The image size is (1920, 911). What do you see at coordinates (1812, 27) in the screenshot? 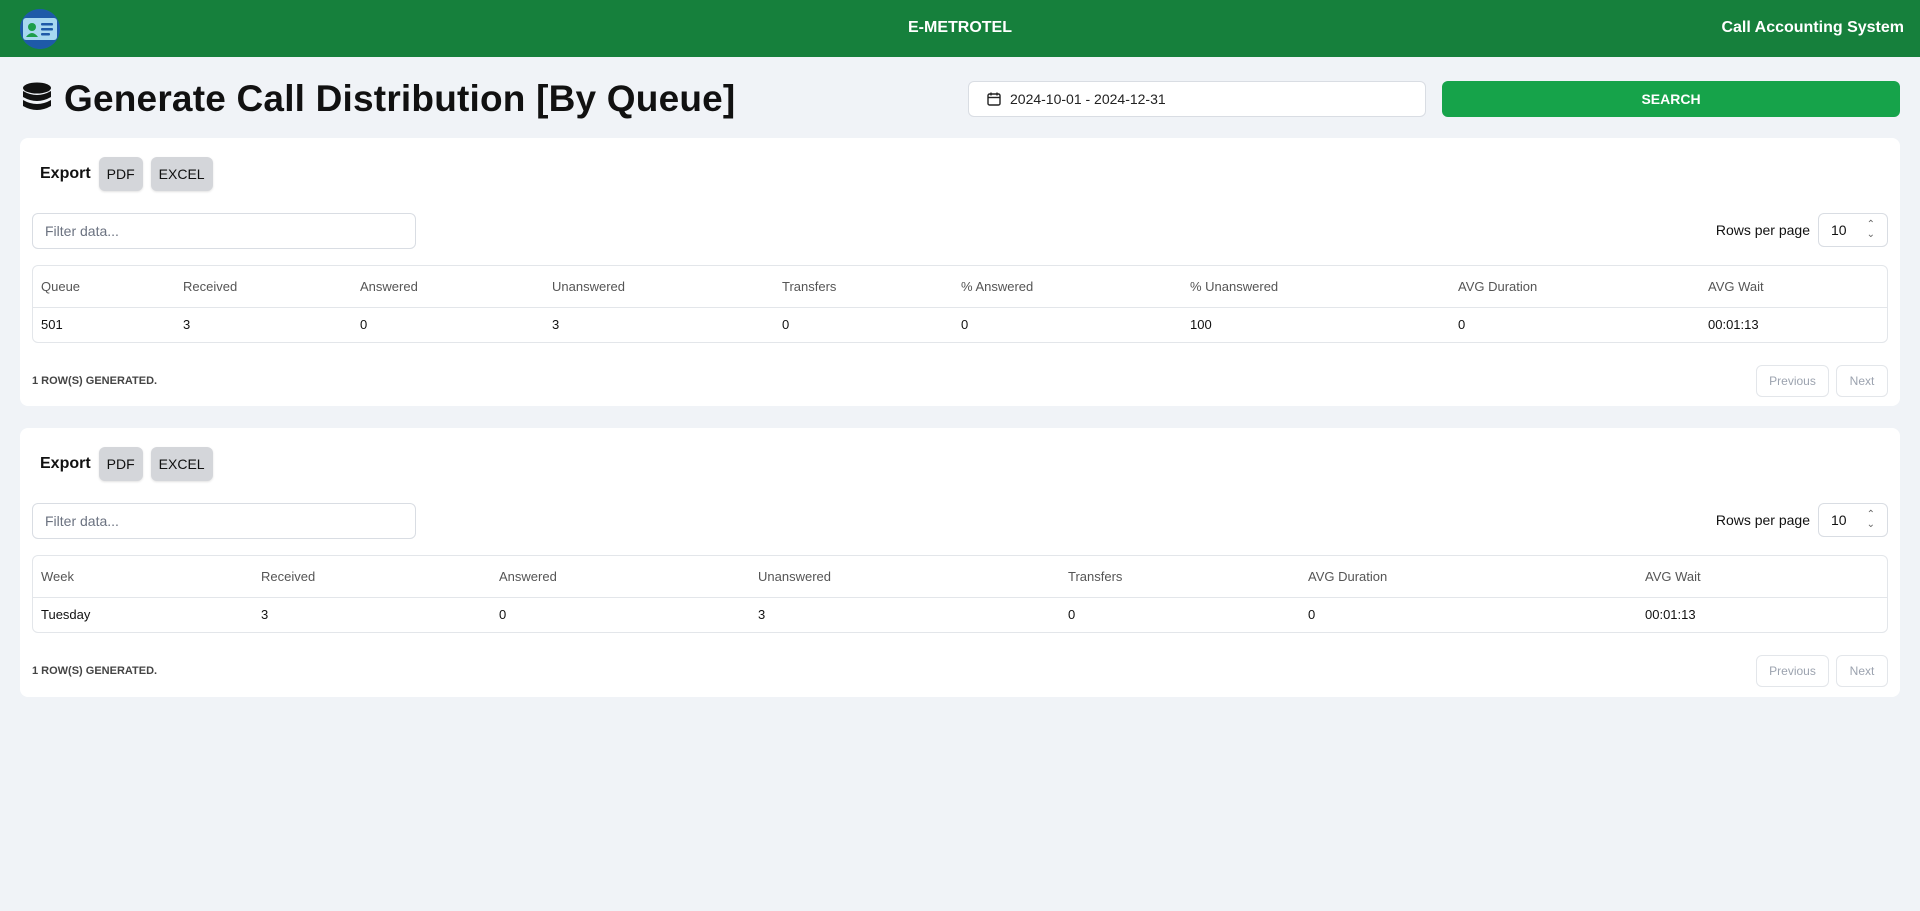
I see `system-name: Call Accounting System` at bounding box center [1812, 27].